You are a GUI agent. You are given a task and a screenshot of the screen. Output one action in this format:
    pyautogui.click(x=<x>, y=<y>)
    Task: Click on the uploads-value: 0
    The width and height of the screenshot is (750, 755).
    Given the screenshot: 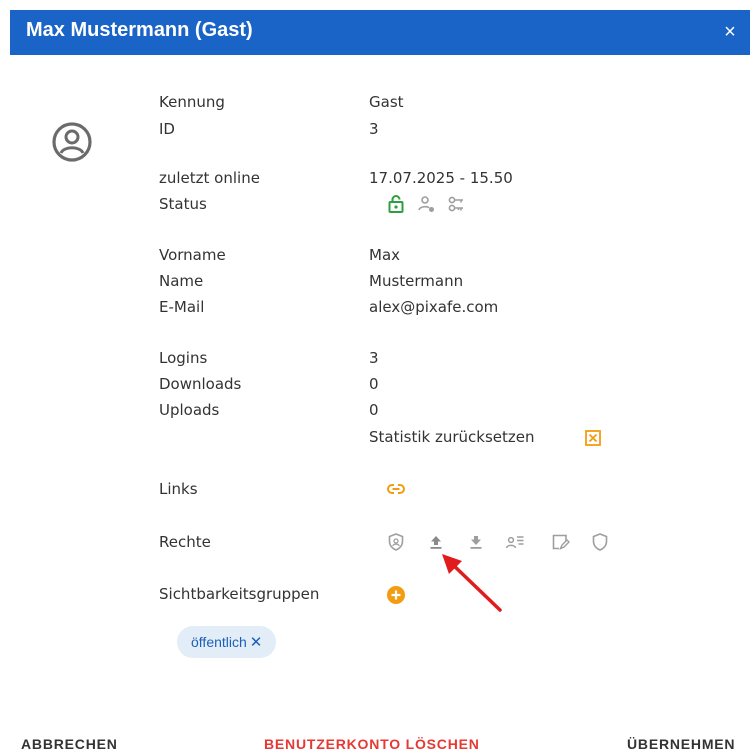 What is the action you would take?
    pyautogui.click(x=374, y=410)
    